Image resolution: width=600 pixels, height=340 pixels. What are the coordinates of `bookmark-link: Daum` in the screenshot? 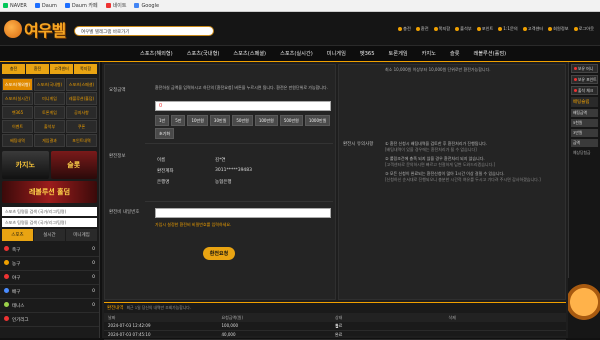 It's located at (45, 6).